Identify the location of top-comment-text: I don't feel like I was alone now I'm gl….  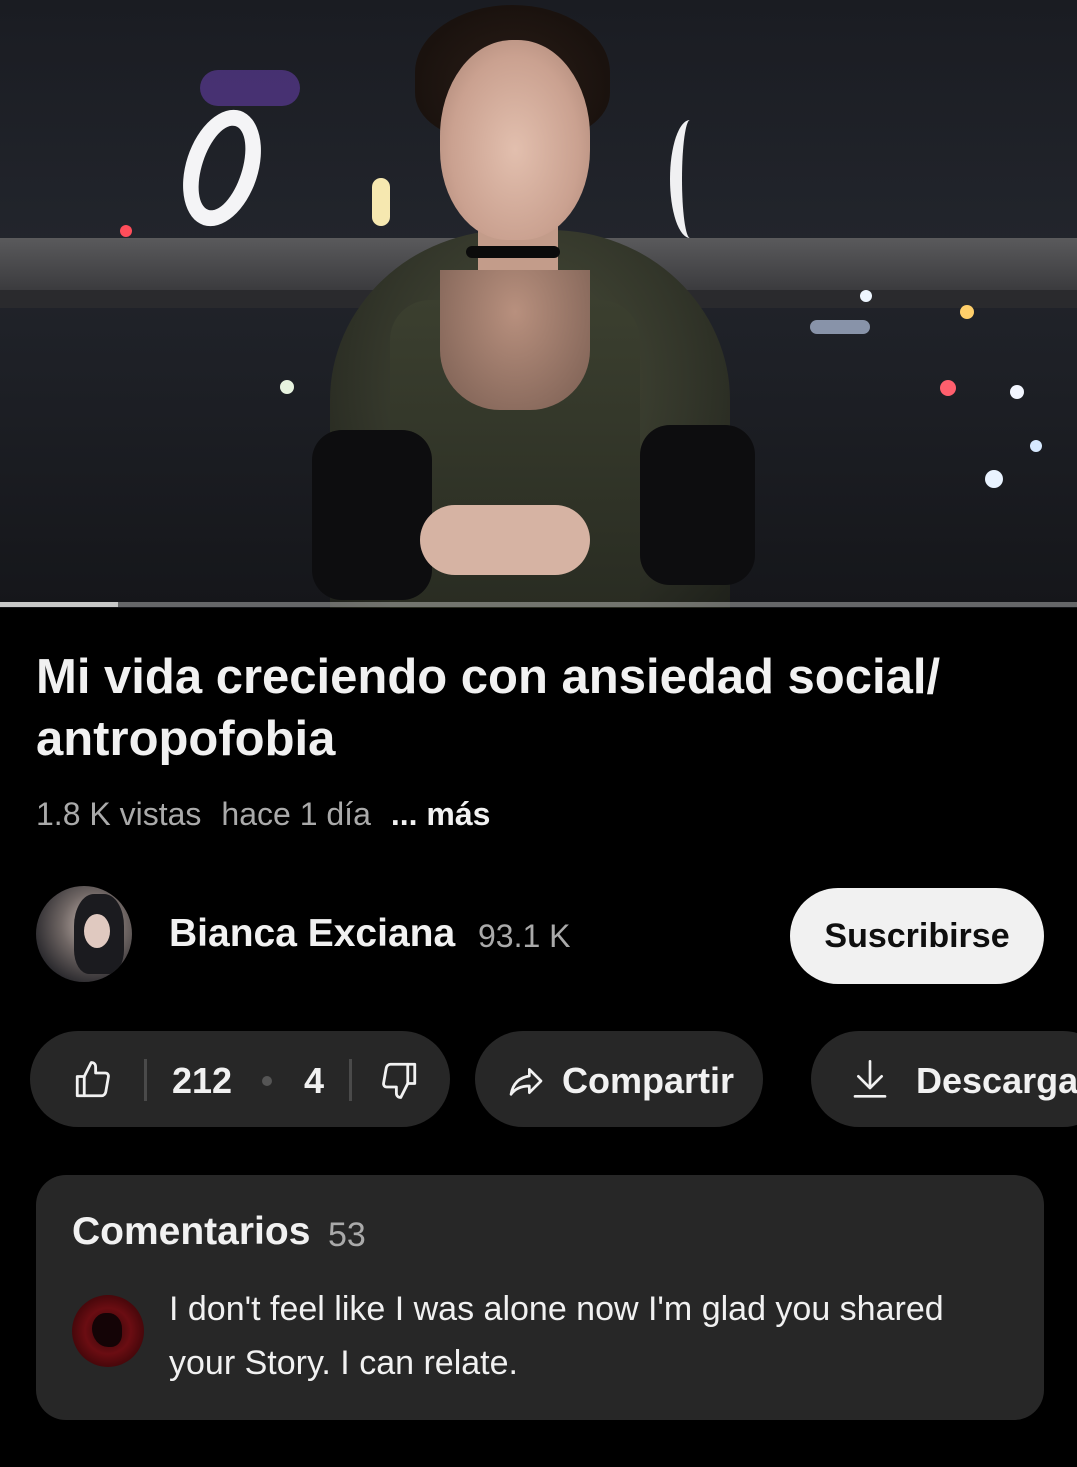
(594, 1336).